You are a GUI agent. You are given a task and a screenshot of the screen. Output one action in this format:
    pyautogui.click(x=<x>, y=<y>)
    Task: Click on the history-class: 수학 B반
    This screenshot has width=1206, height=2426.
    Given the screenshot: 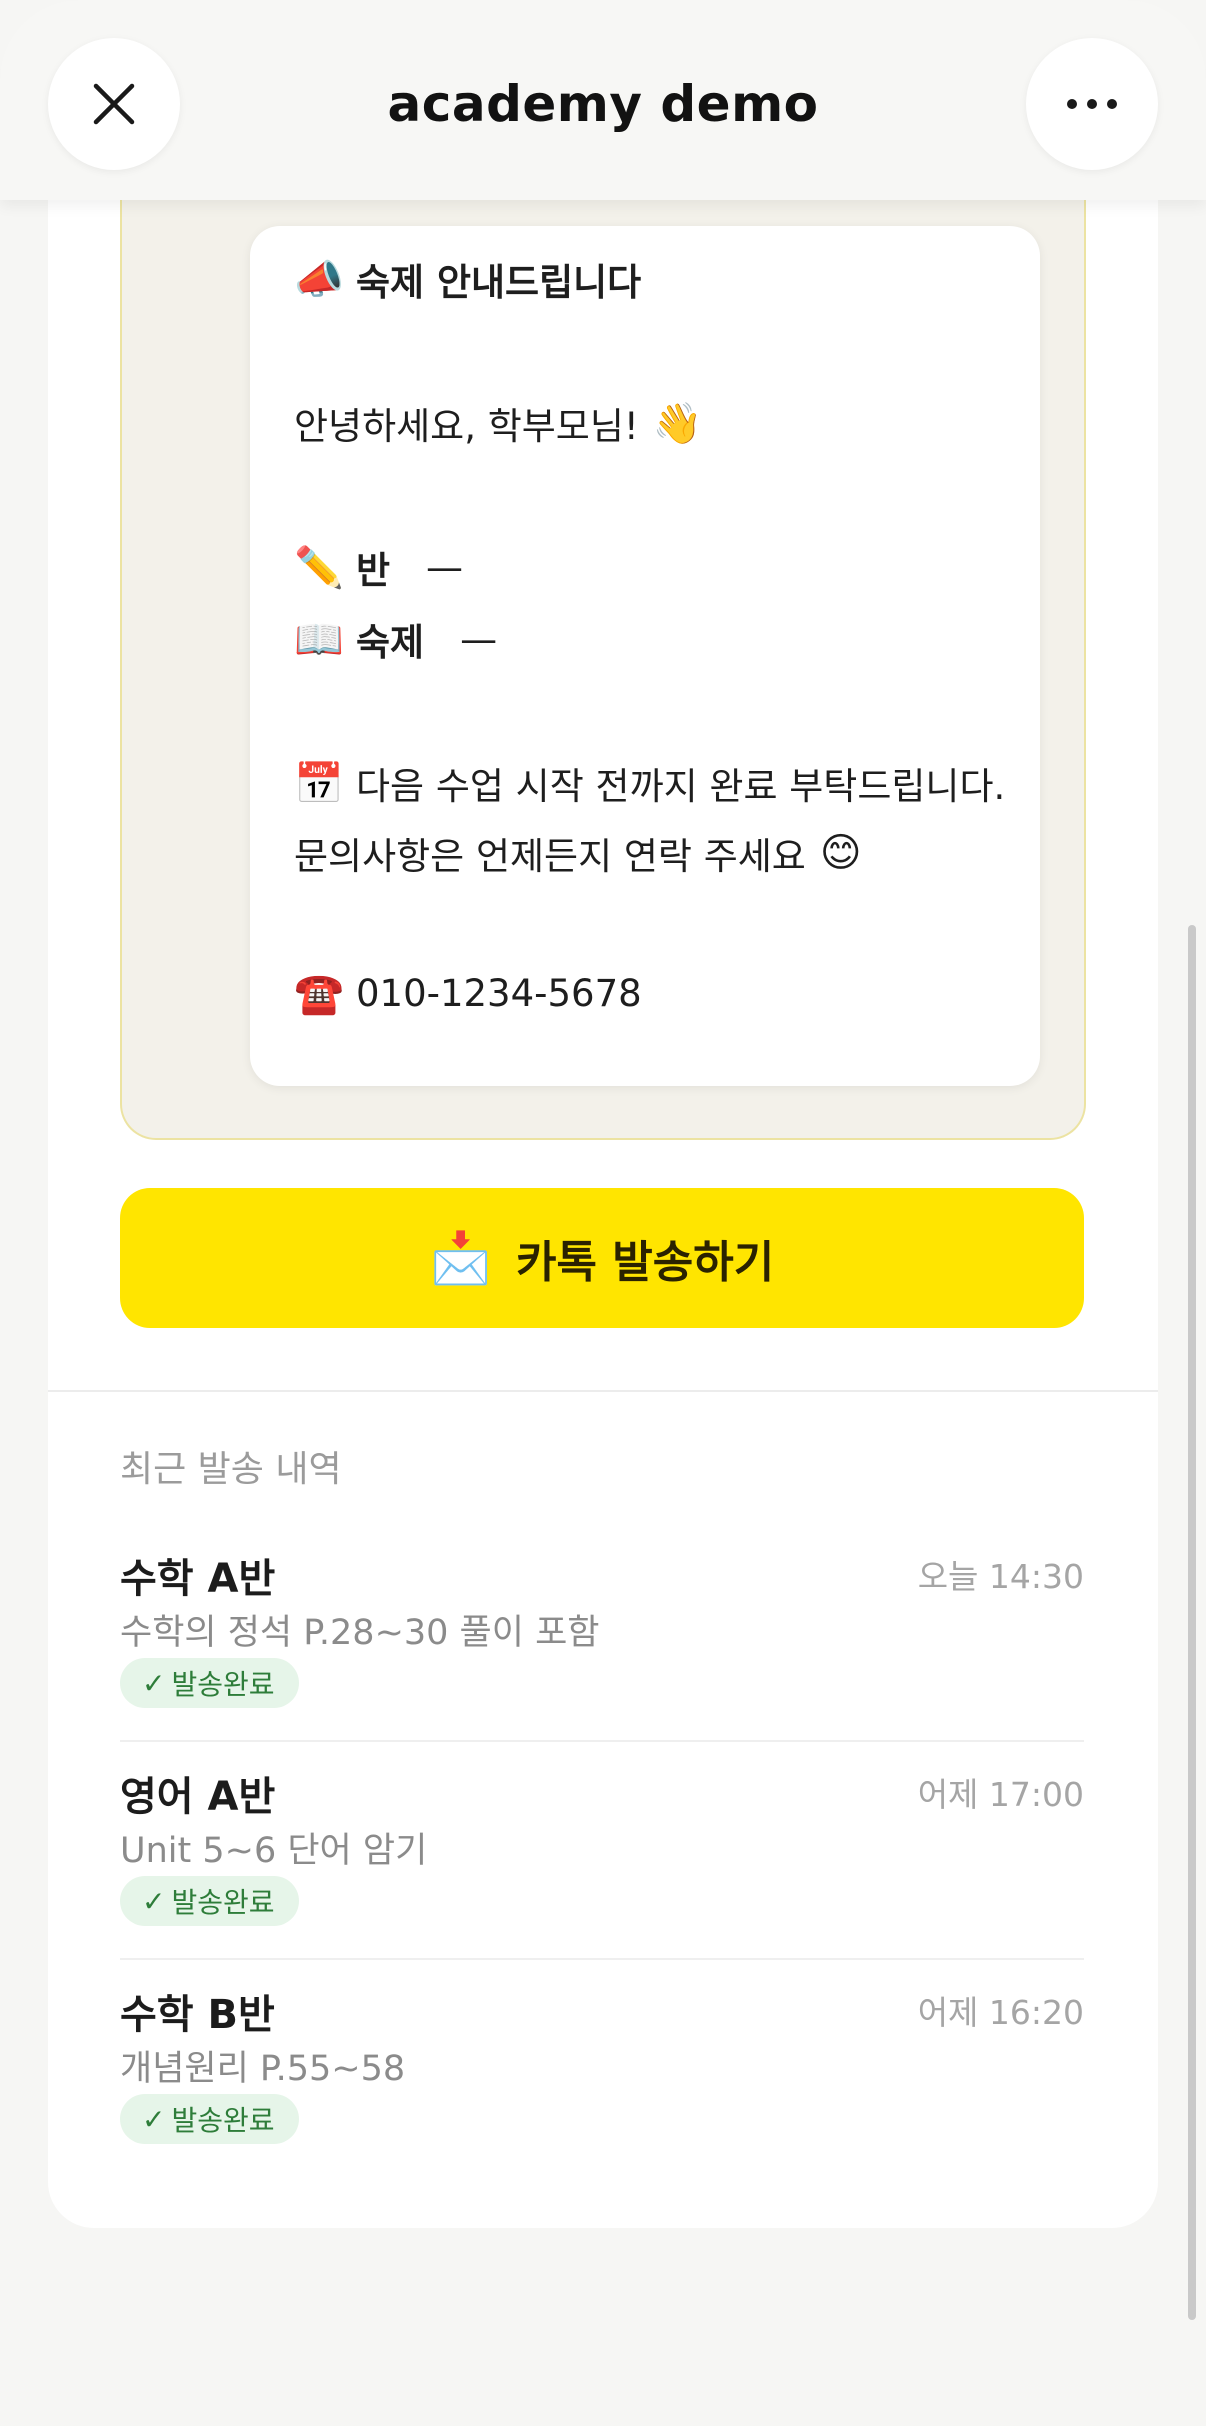 What is the action you would take?
    pyautogui.click(x=197, y=2015)
    